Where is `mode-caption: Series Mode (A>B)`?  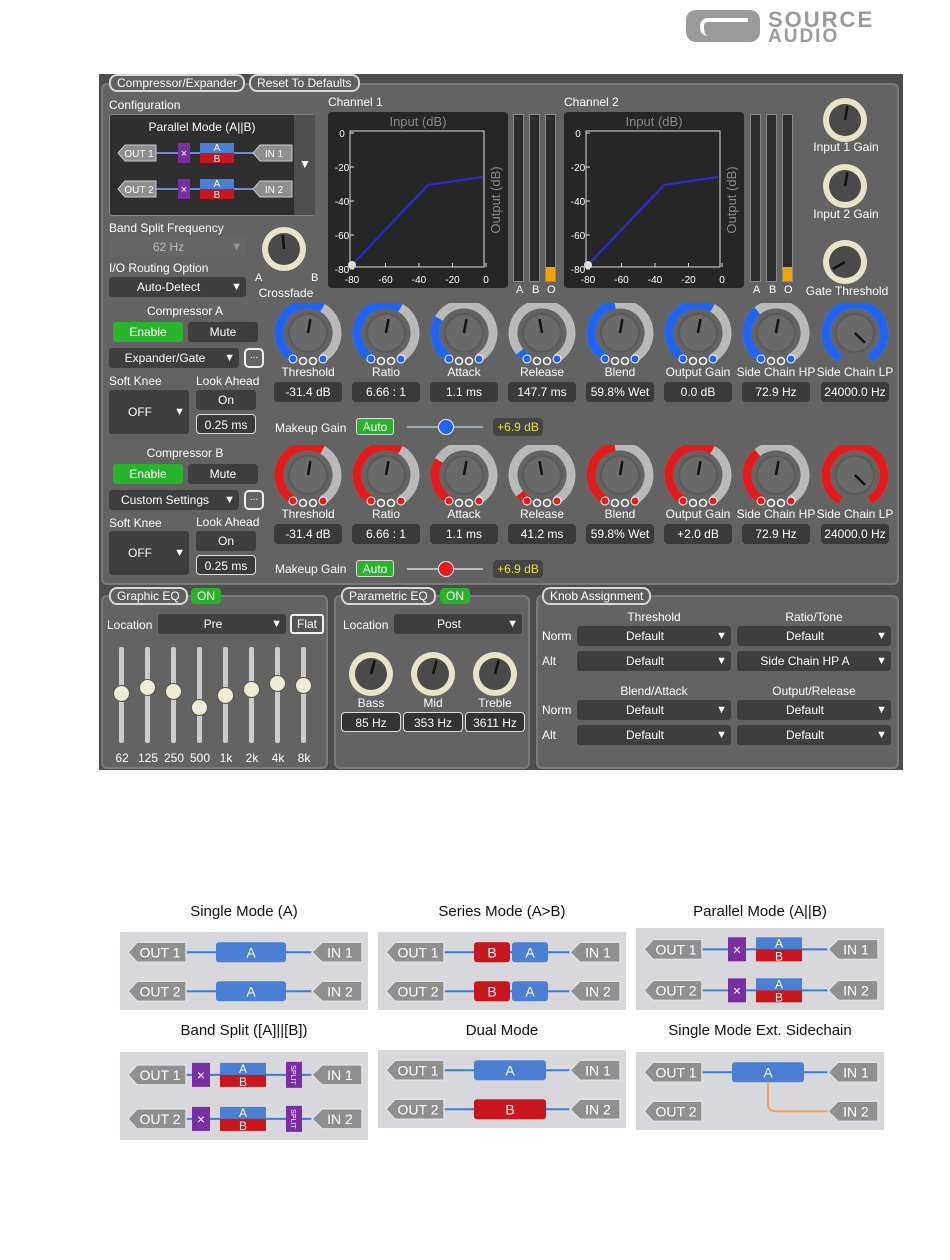
mode-caption: Series Mode (A>B) is located at coordinates (502, 911).